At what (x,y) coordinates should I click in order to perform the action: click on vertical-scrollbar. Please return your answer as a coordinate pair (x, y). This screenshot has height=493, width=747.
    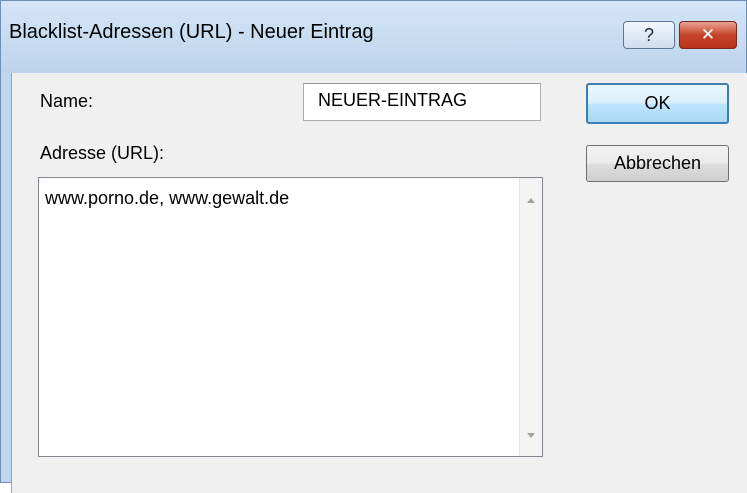
    Looking at the image, I should click on (530, 317).